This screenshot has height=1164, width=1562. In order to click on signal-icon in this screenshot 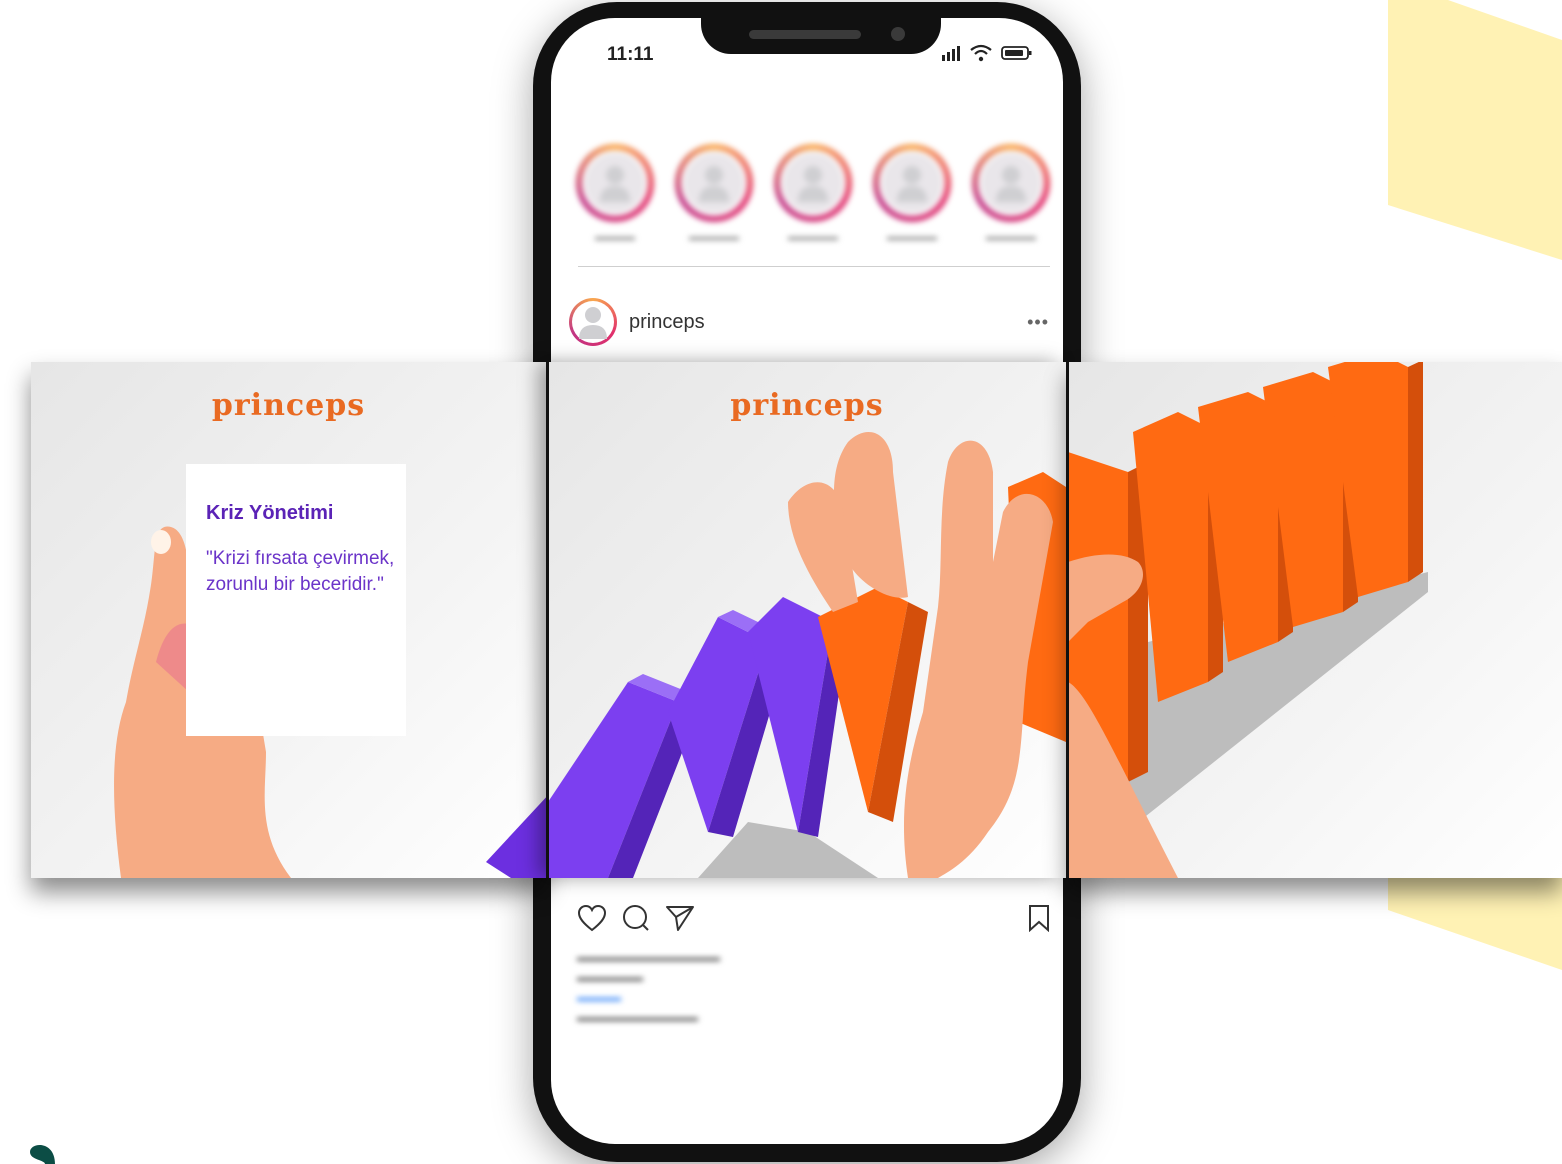, I will do `click(951, 53)`.